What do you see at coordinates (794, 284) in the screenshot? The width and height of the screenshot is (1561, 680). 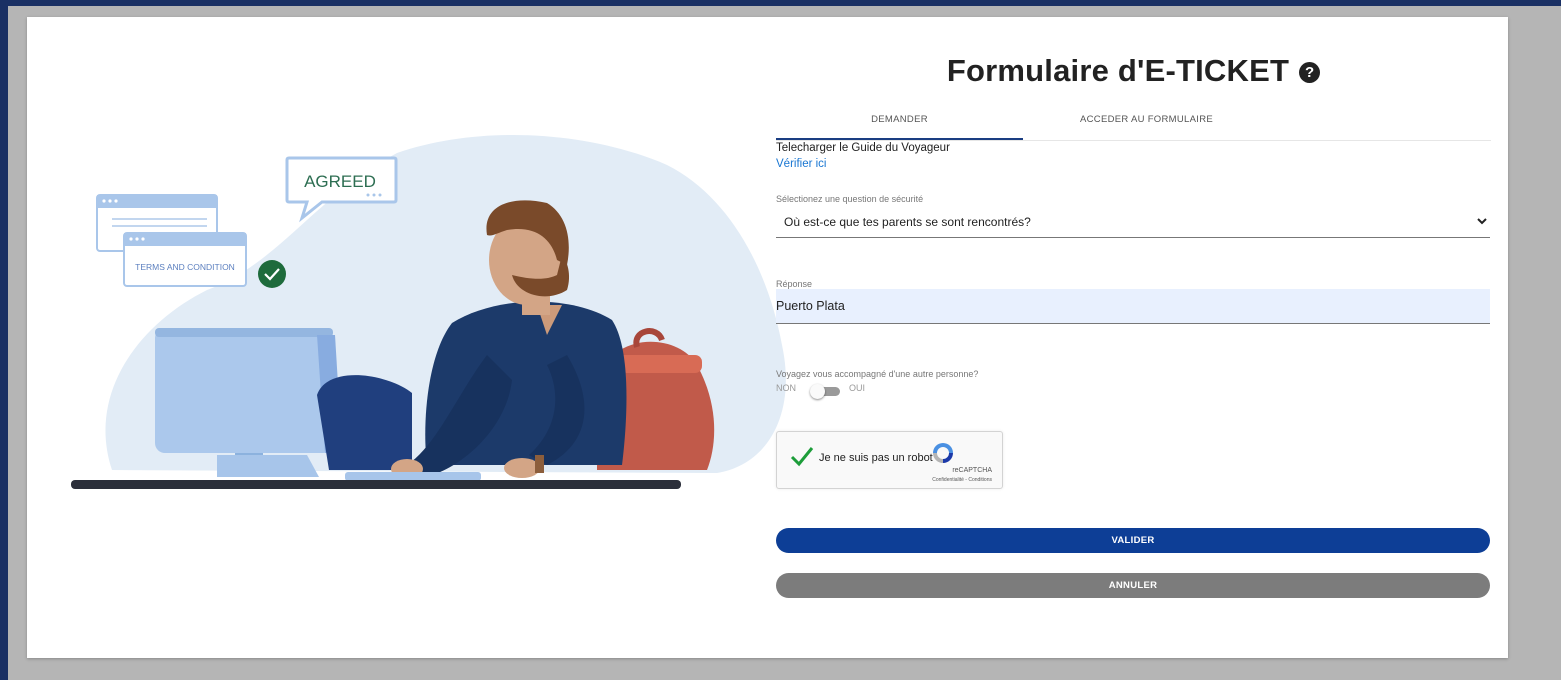 I see `answer-label: Réponse` at bounding box center [794, 284].